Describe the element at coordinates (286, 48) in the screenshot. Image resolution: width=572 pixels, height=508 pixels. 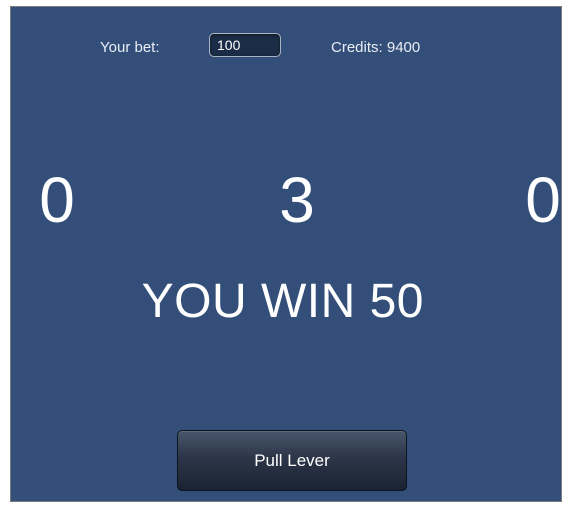
I see `bet-bar: Your bet: Credits: 9400` at that location.